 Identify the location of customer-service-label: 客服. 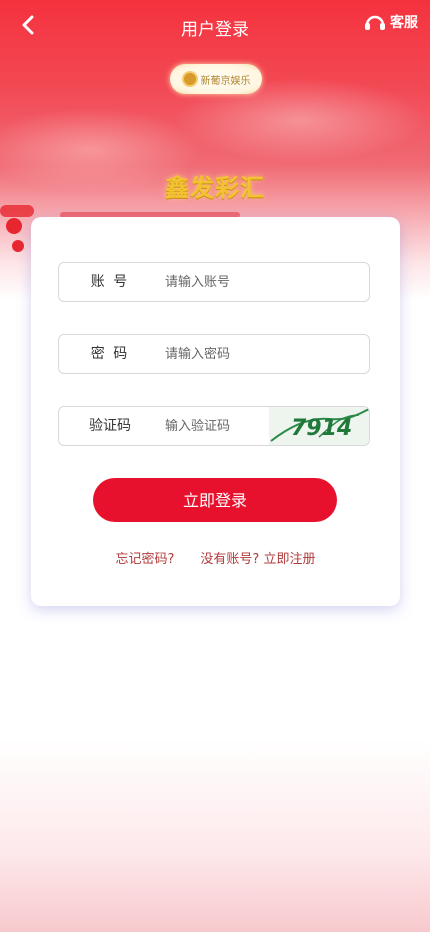
(404, 23).